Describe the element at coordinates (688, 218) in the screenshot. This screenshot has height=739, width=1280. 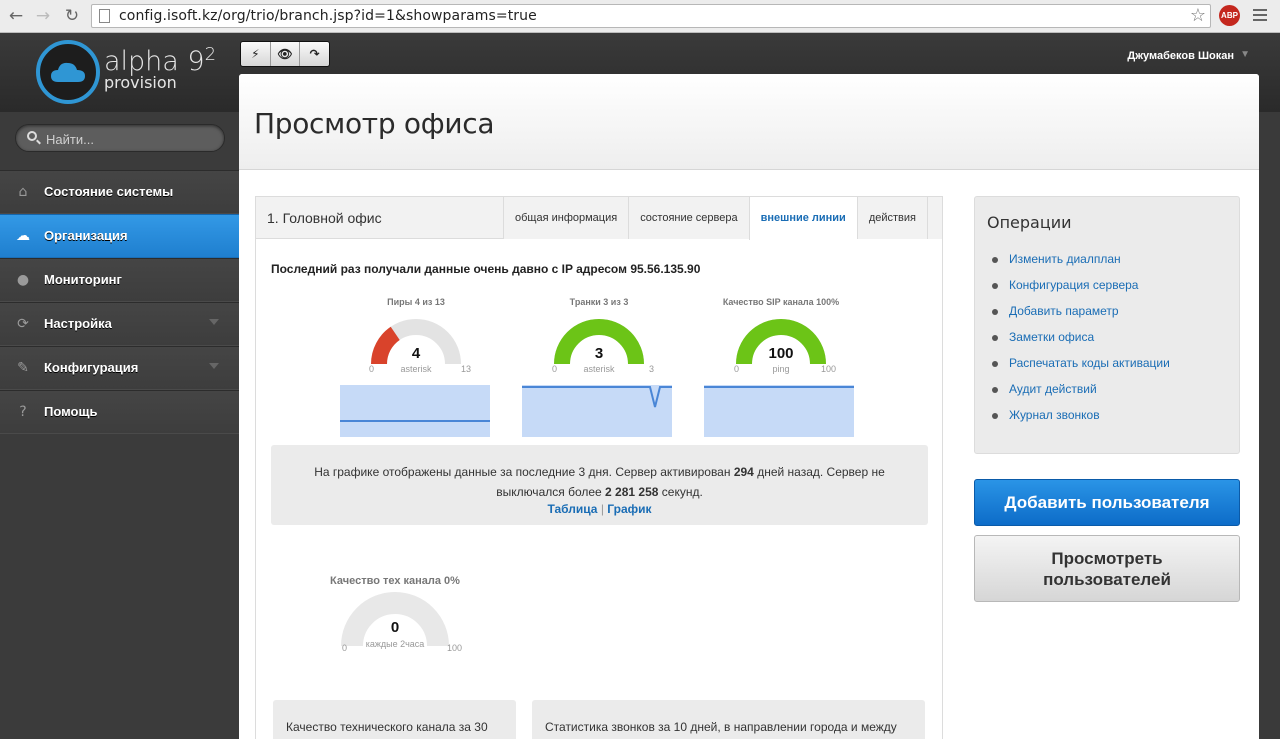
I see `tab-server-state: состояние сервера` at that location.